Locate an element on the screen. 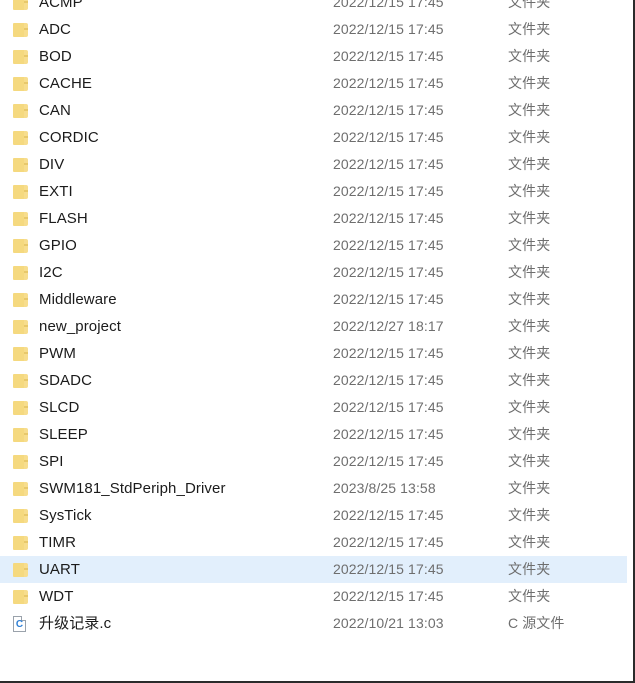  file-row: FLASH 2022/12/15 17:45 文件夹 is located at coordinates (313, 218).